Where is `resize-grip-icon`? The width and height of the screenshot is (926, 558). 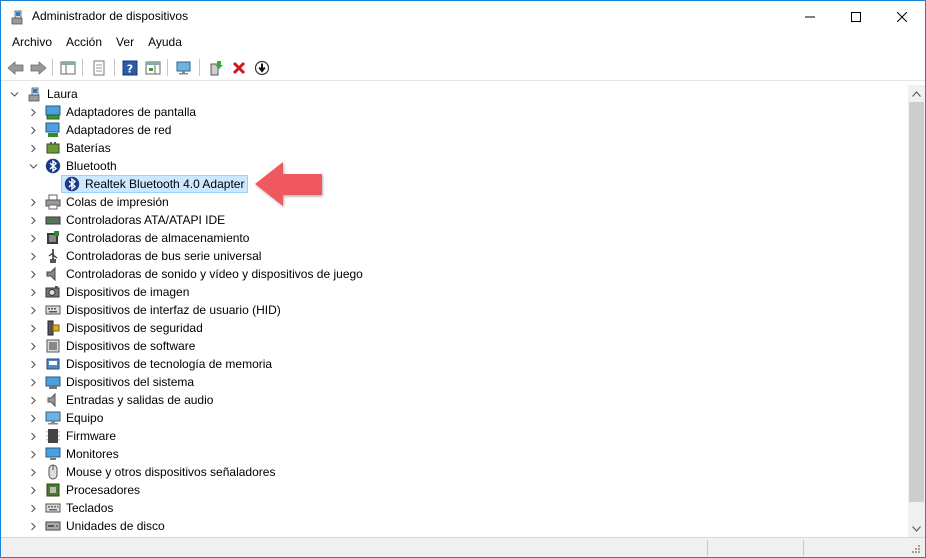
resize-grip-icon is located at coordinates (915, 550).